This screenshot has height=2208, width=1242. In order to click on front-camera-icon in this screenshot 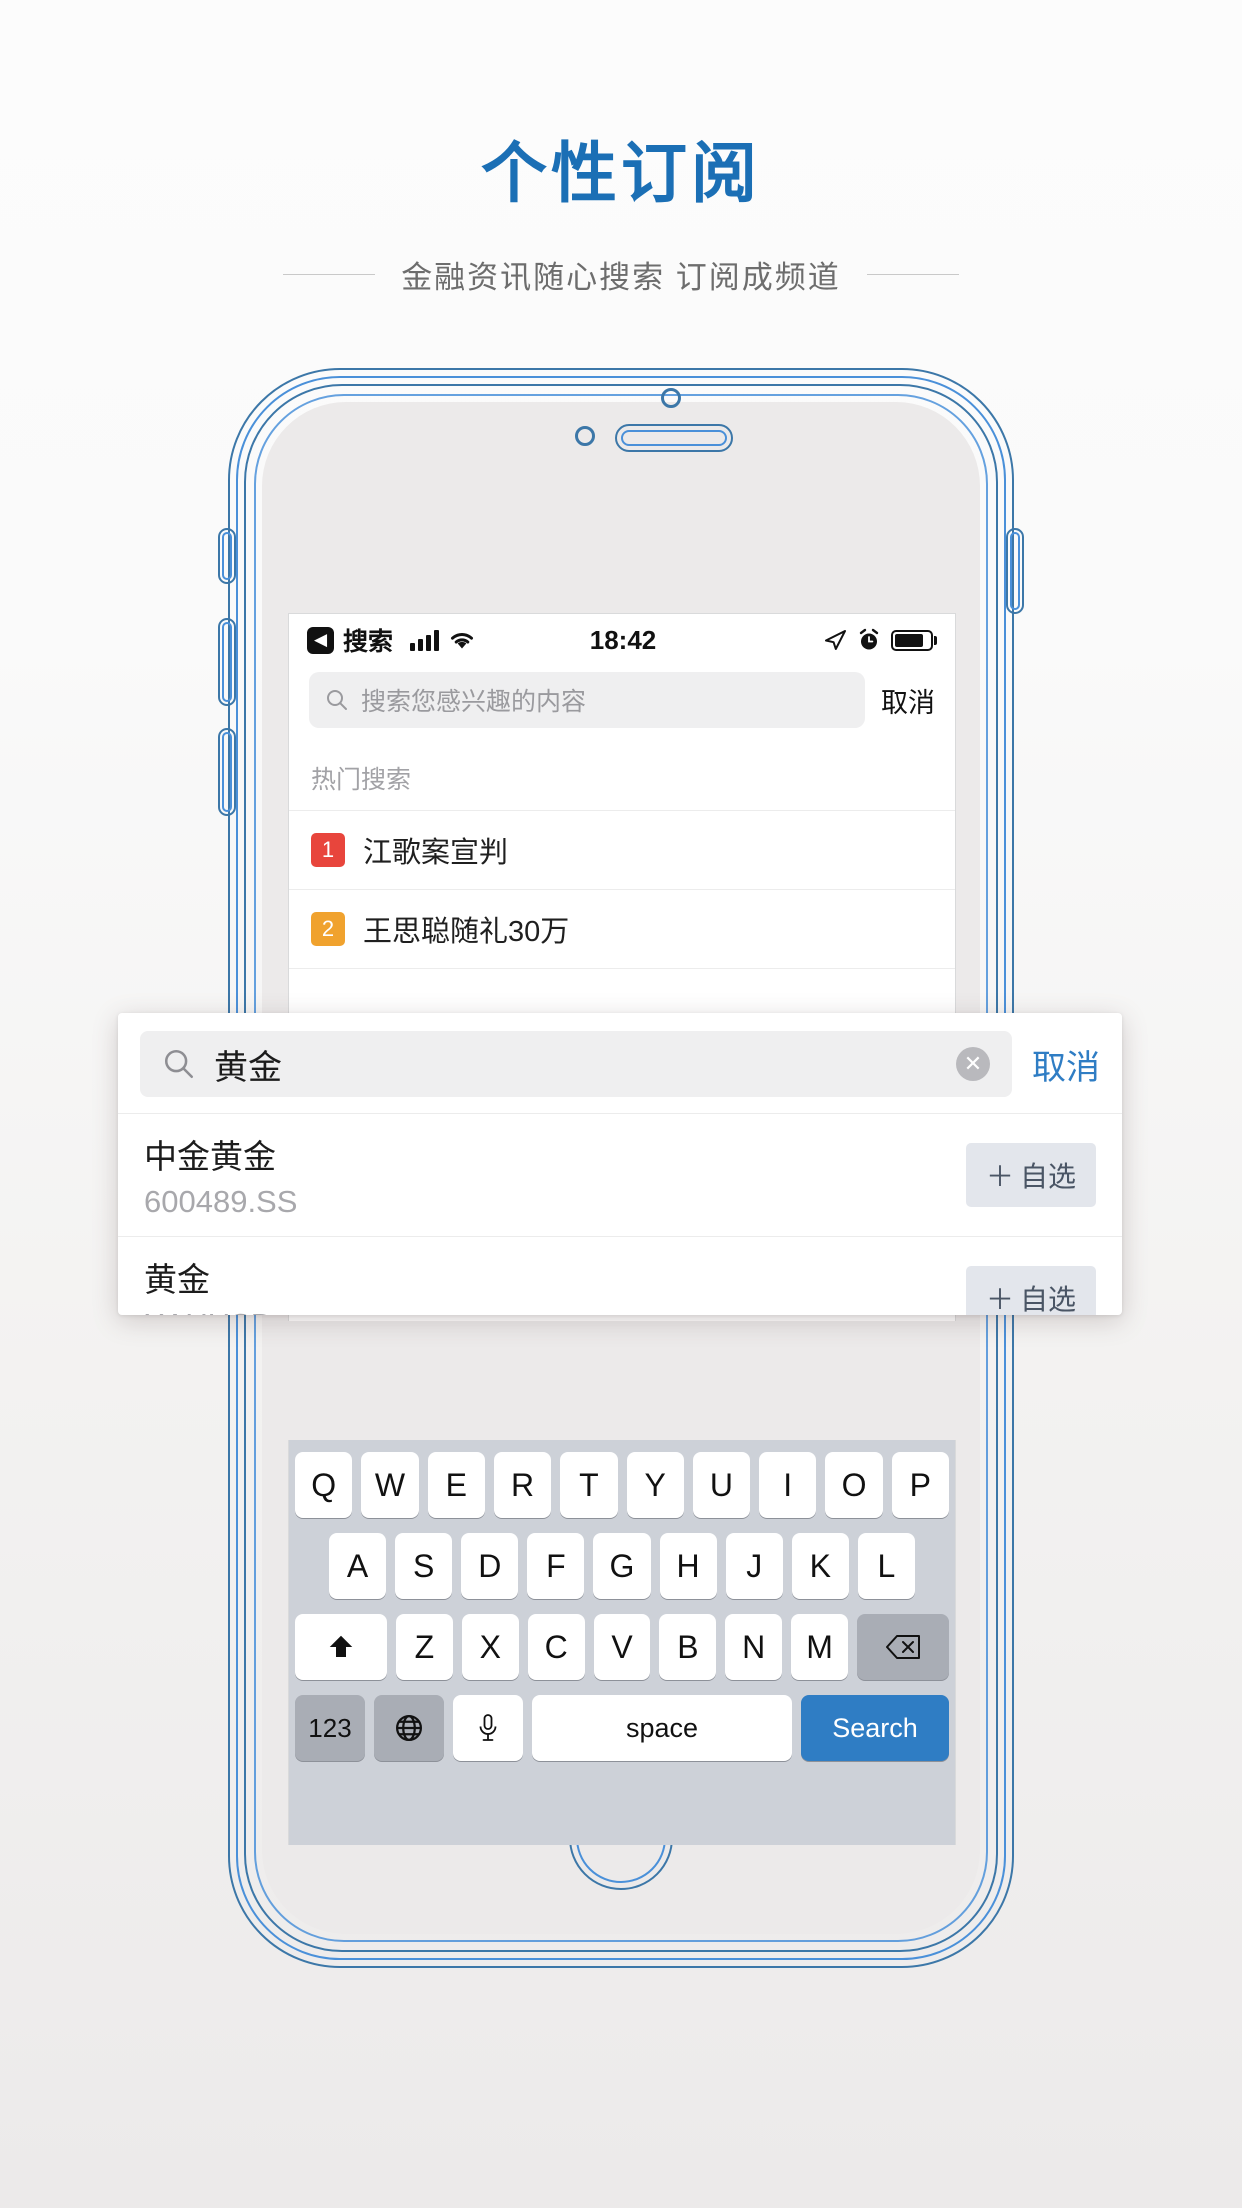, I will do `click(671, 398)`.